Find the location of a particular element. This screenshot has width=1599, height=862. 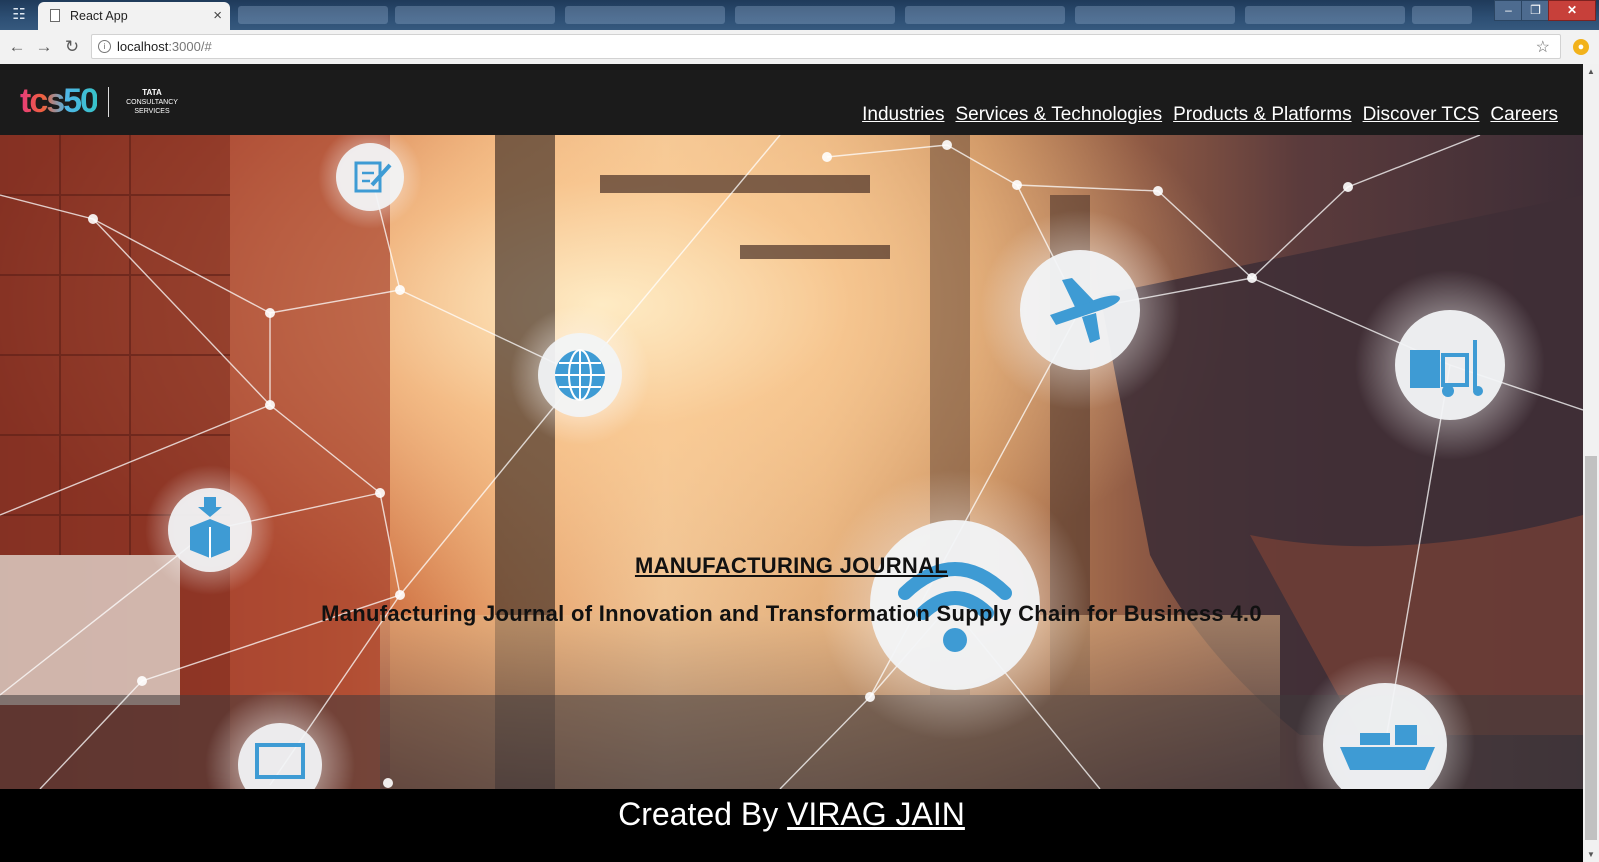

url-host: localhost is located at coordinates (143, 46).